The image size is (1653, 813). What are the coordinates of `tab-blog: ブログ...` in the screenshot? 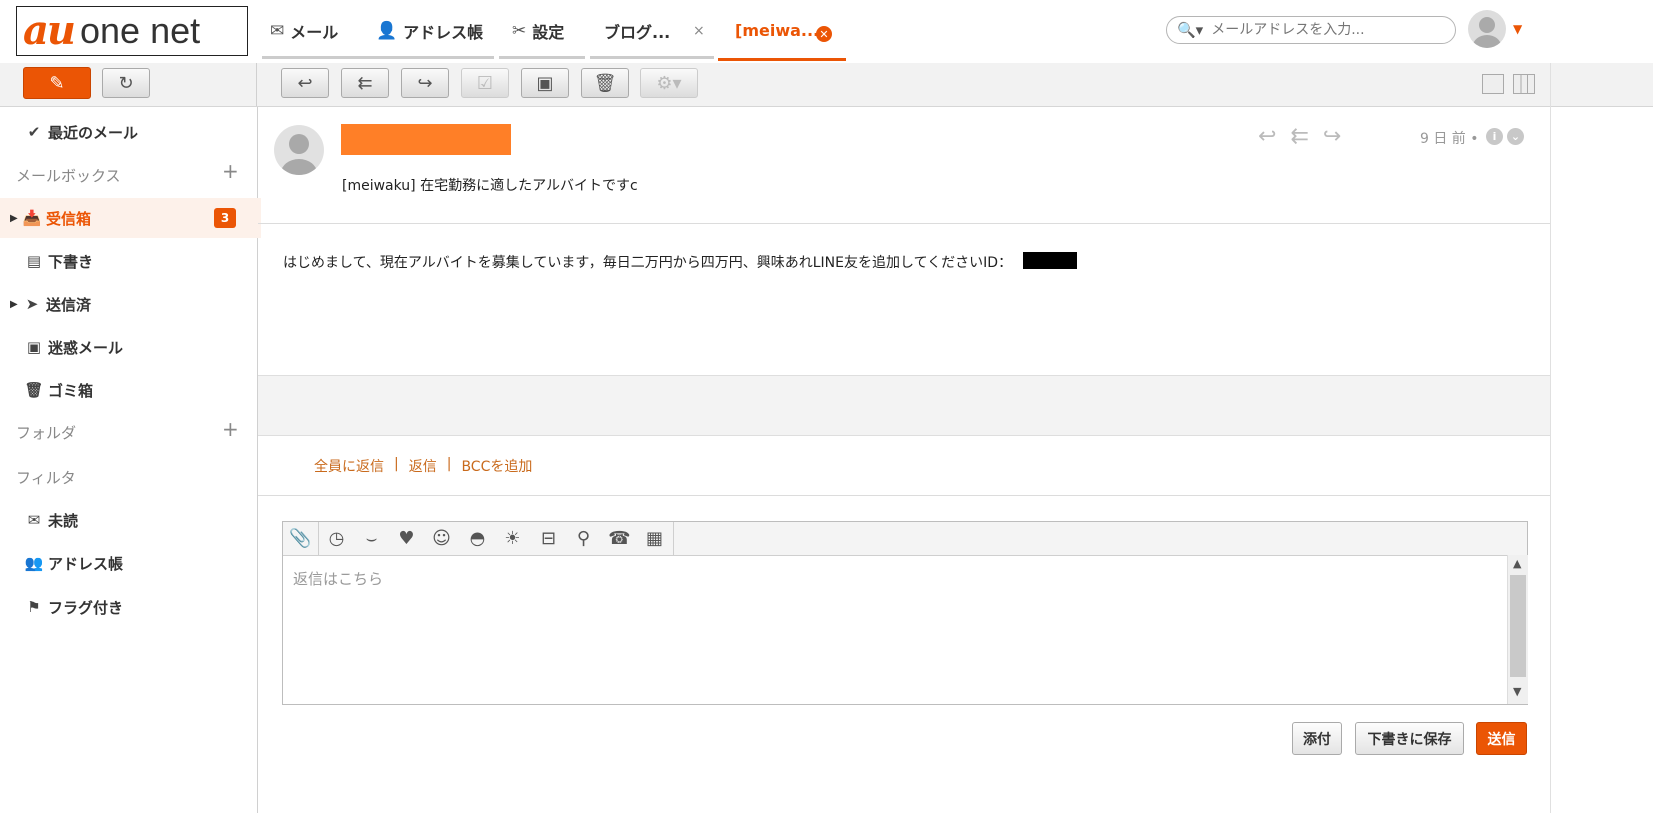 It's located at (637, 30).